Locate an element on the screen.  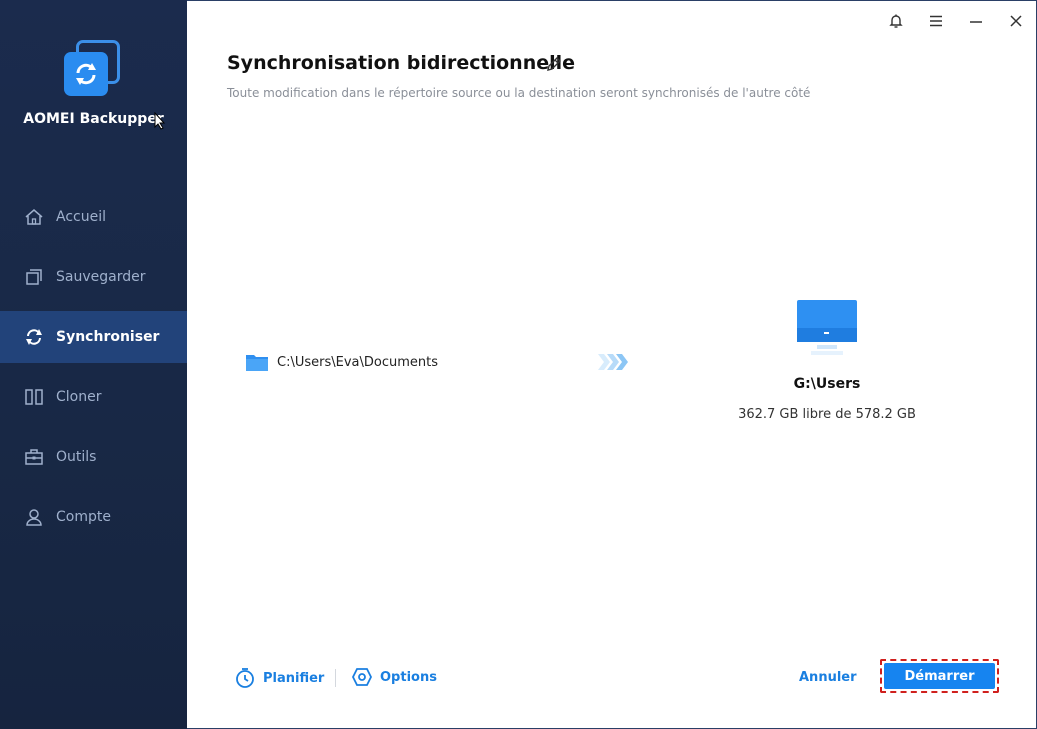
sidebar-item-label: Compte is located at coordinates (83, 517).